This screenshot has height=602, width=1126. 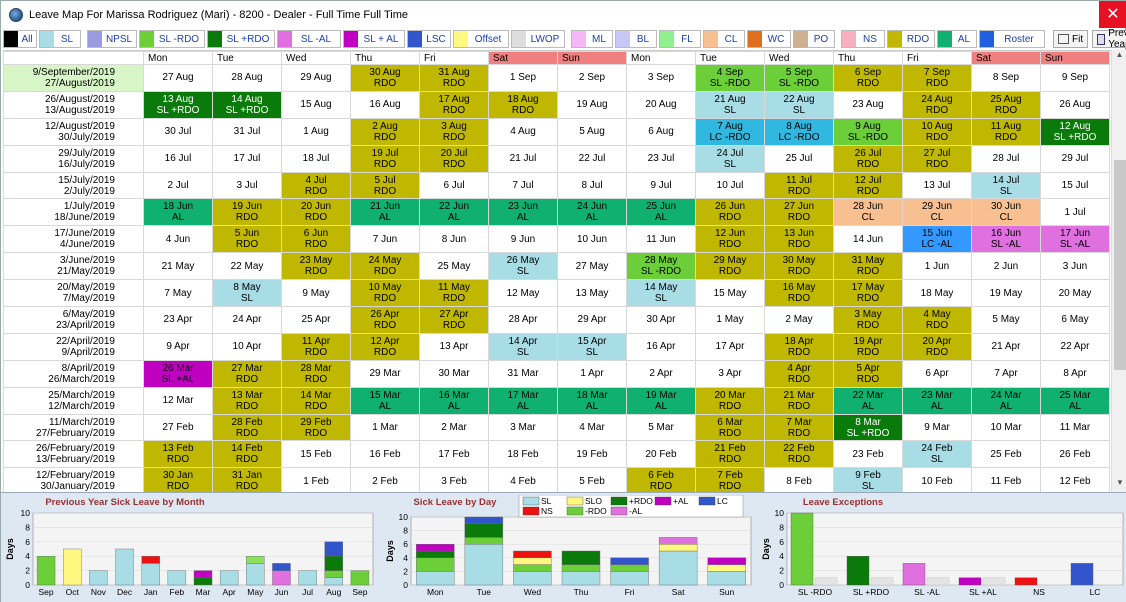 I want to click on day-cell: 21 Feb RDO, so click(x=730, y=454).